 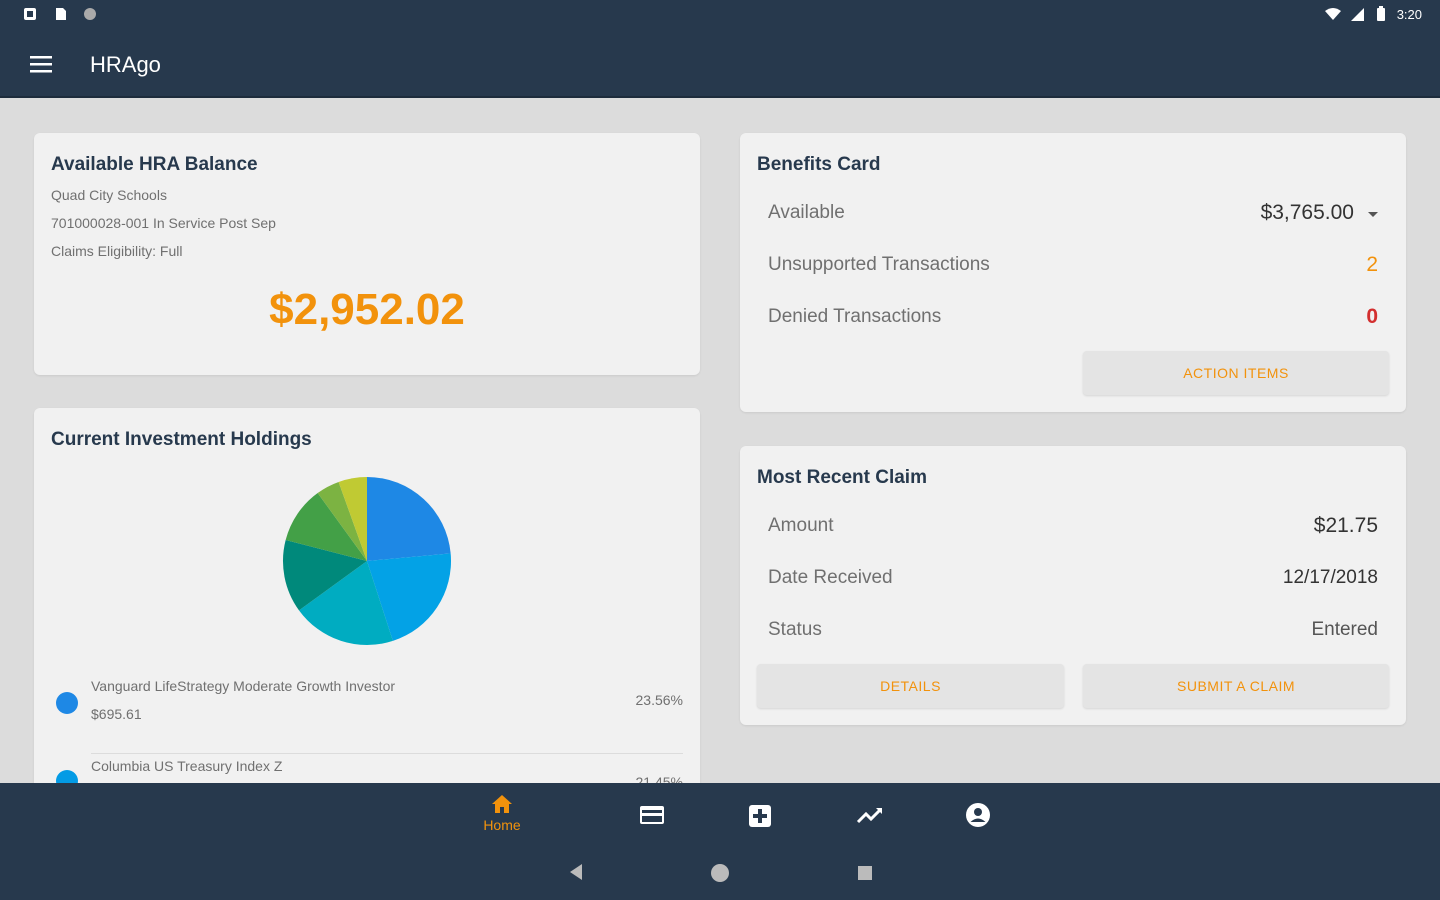 What do you see at coordinates (720, 873) in the screenshot?
I see `home-circle-icon` at bounding box center [720, 873].